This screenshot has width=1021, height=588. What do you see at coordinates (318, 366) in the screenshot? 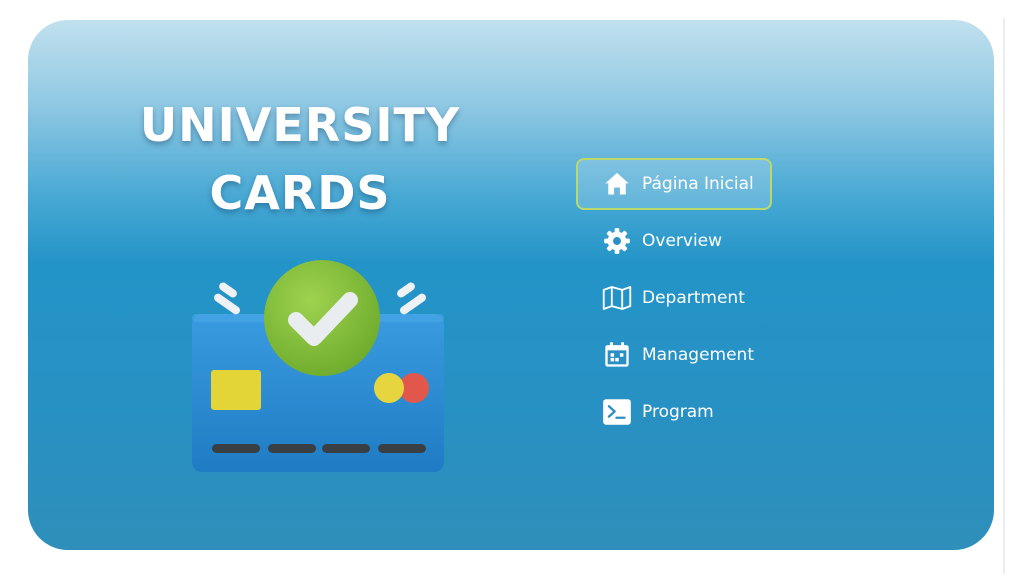
I see `credit-card-check-illustration` at bounding box center [318, 366].